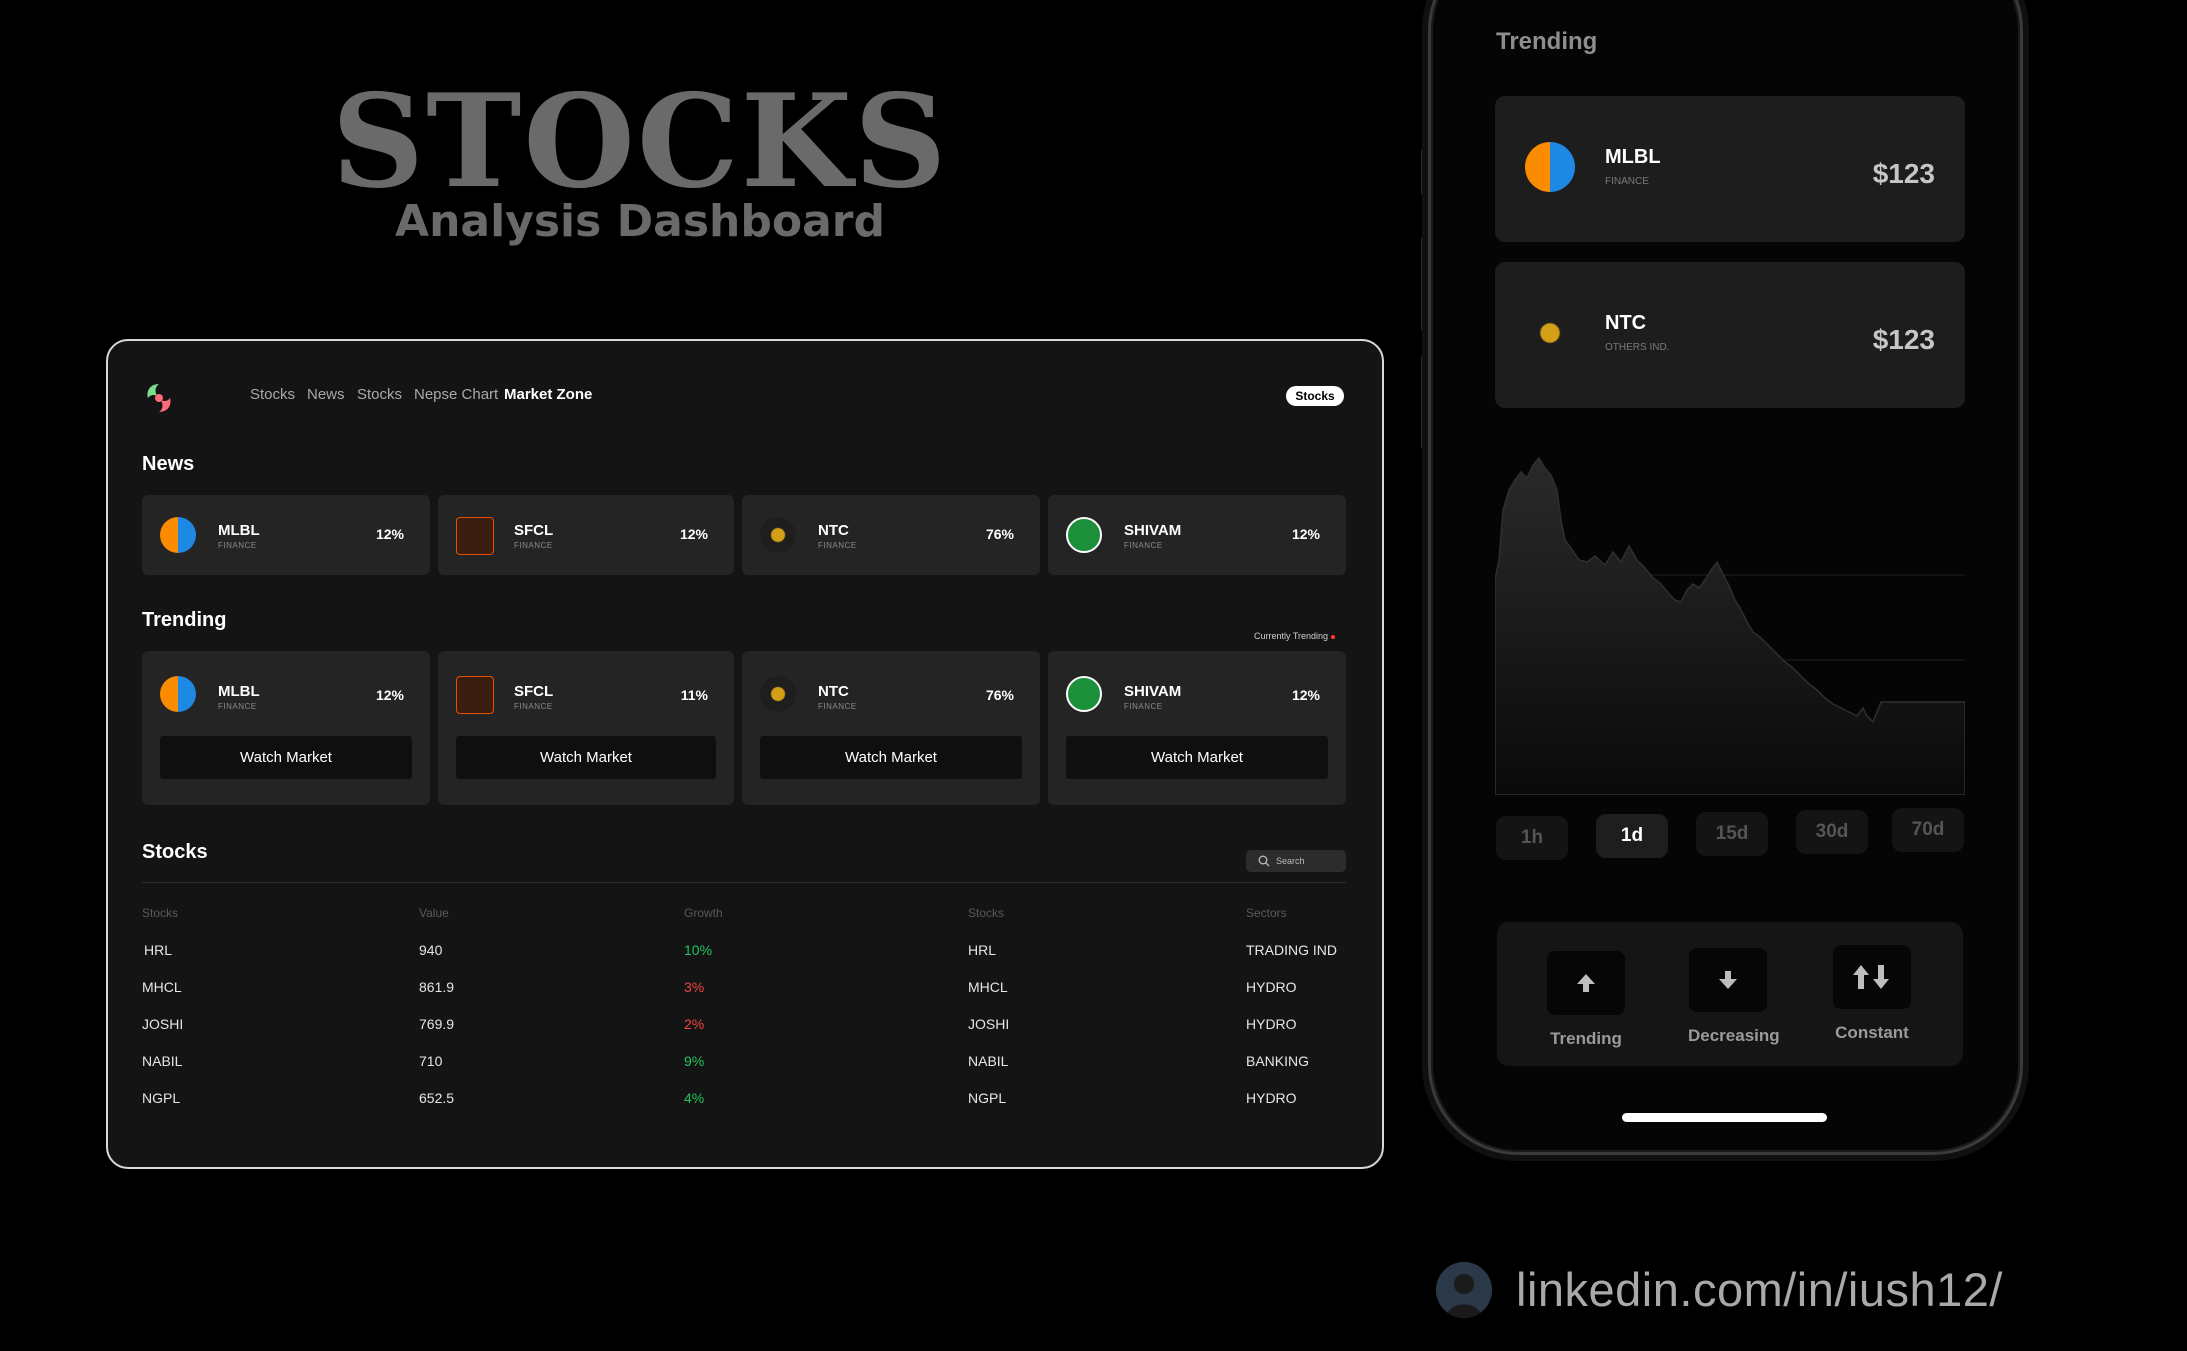 This screenshot has width=2187, height=1351. I want to click on timeframe-button-30d: 30d, so click(1832, 832).